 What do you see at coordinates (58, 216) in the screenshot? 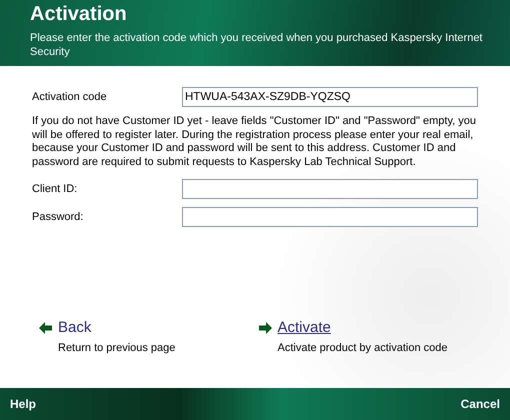
I see `field-label: Password:` at bounding box center [58, 216].